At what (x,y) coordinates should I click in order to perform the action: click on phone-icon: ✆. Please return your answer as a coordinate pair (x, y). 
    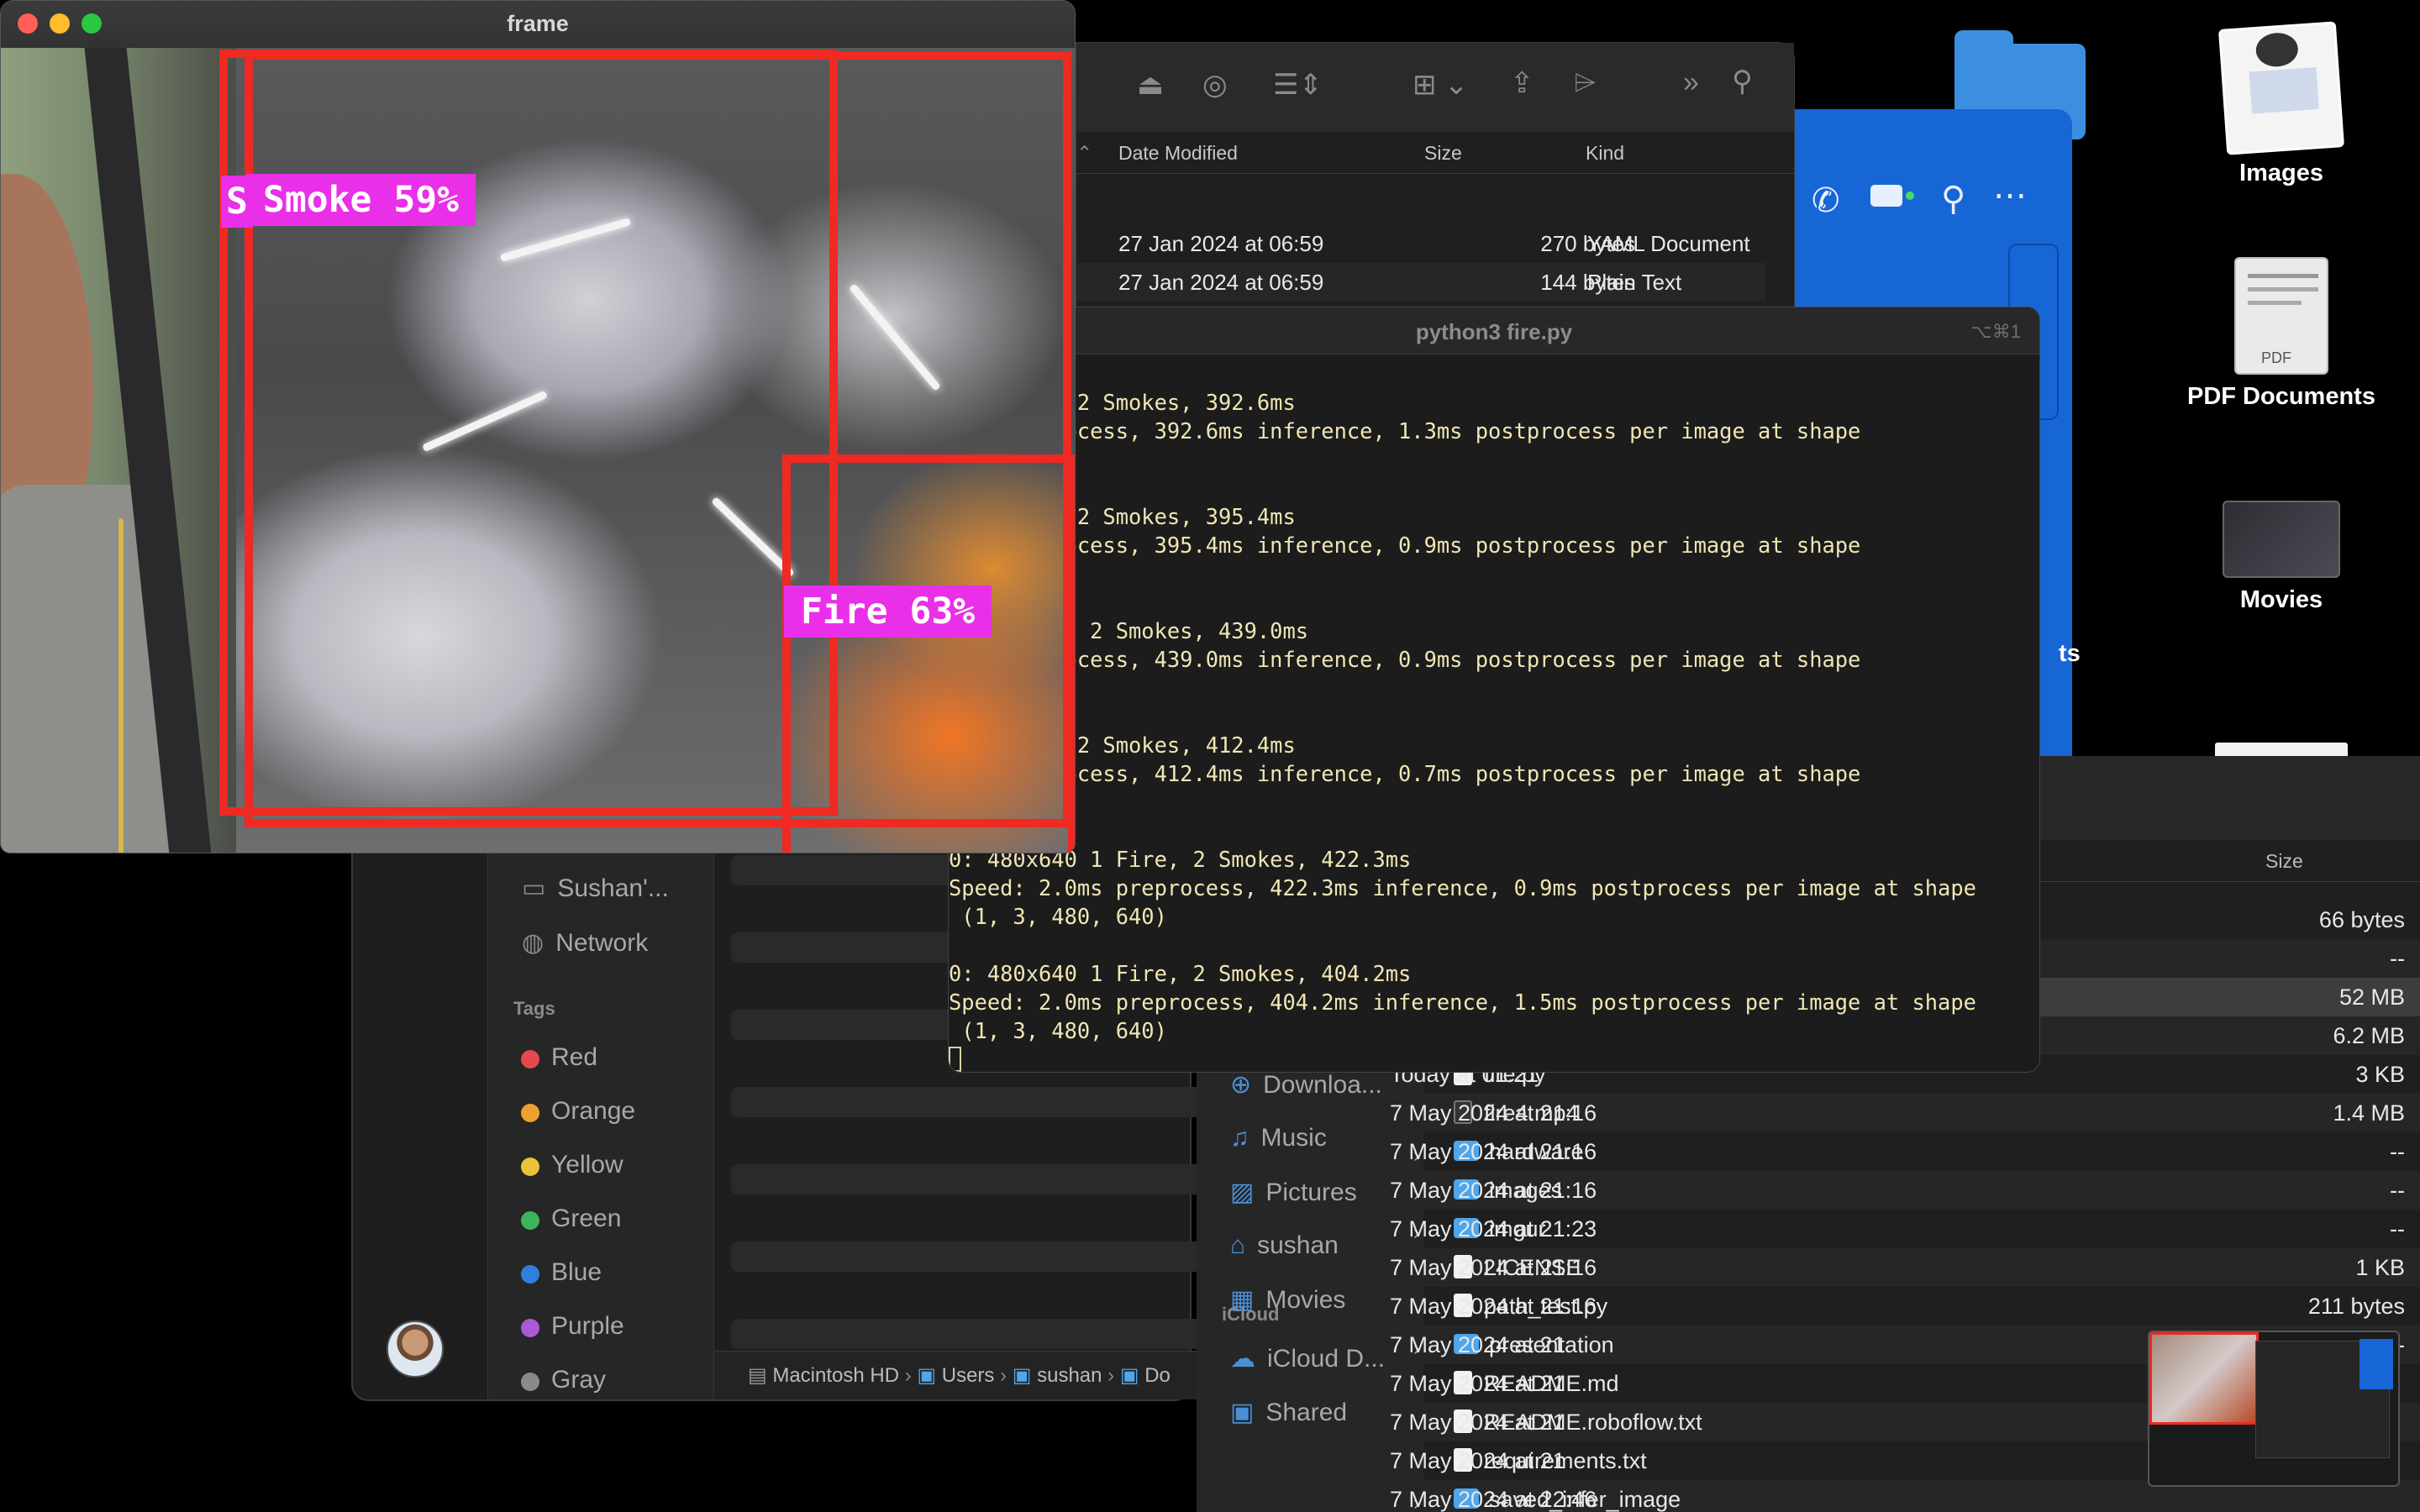
    Looking at the image, I should click on (1826, 200).